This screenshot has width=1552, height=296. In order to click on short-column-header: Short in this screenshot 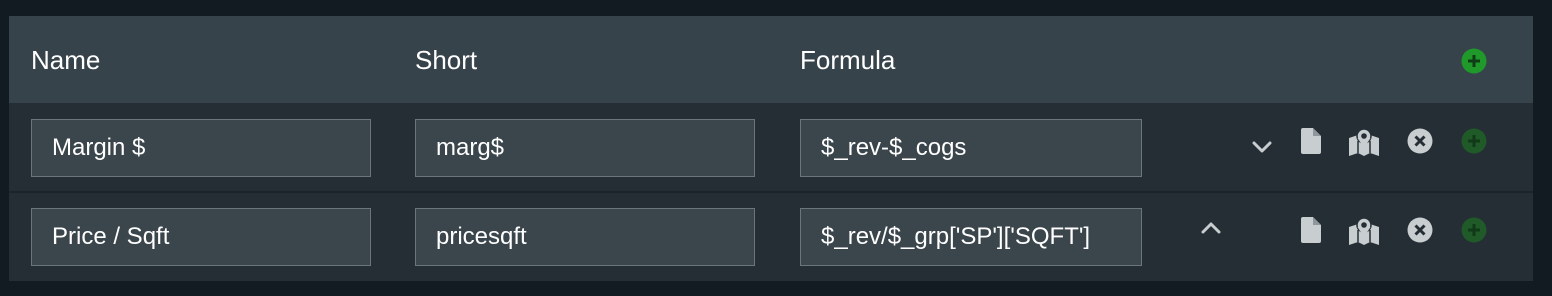, I will do `click(446, 60)`.